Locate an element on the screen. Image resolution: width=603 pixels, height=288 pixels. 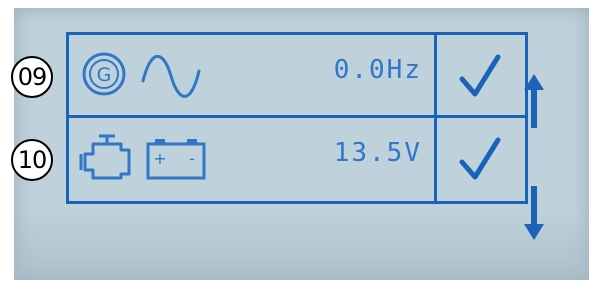
voltage-value: 13.5V is located at coordinates (377, 153).